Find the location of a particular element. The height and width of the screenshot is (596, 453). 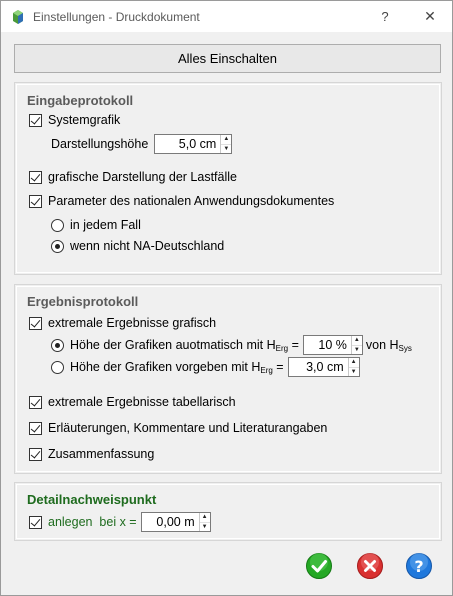

help-title-button: ? is located at coordinates (385, 16).